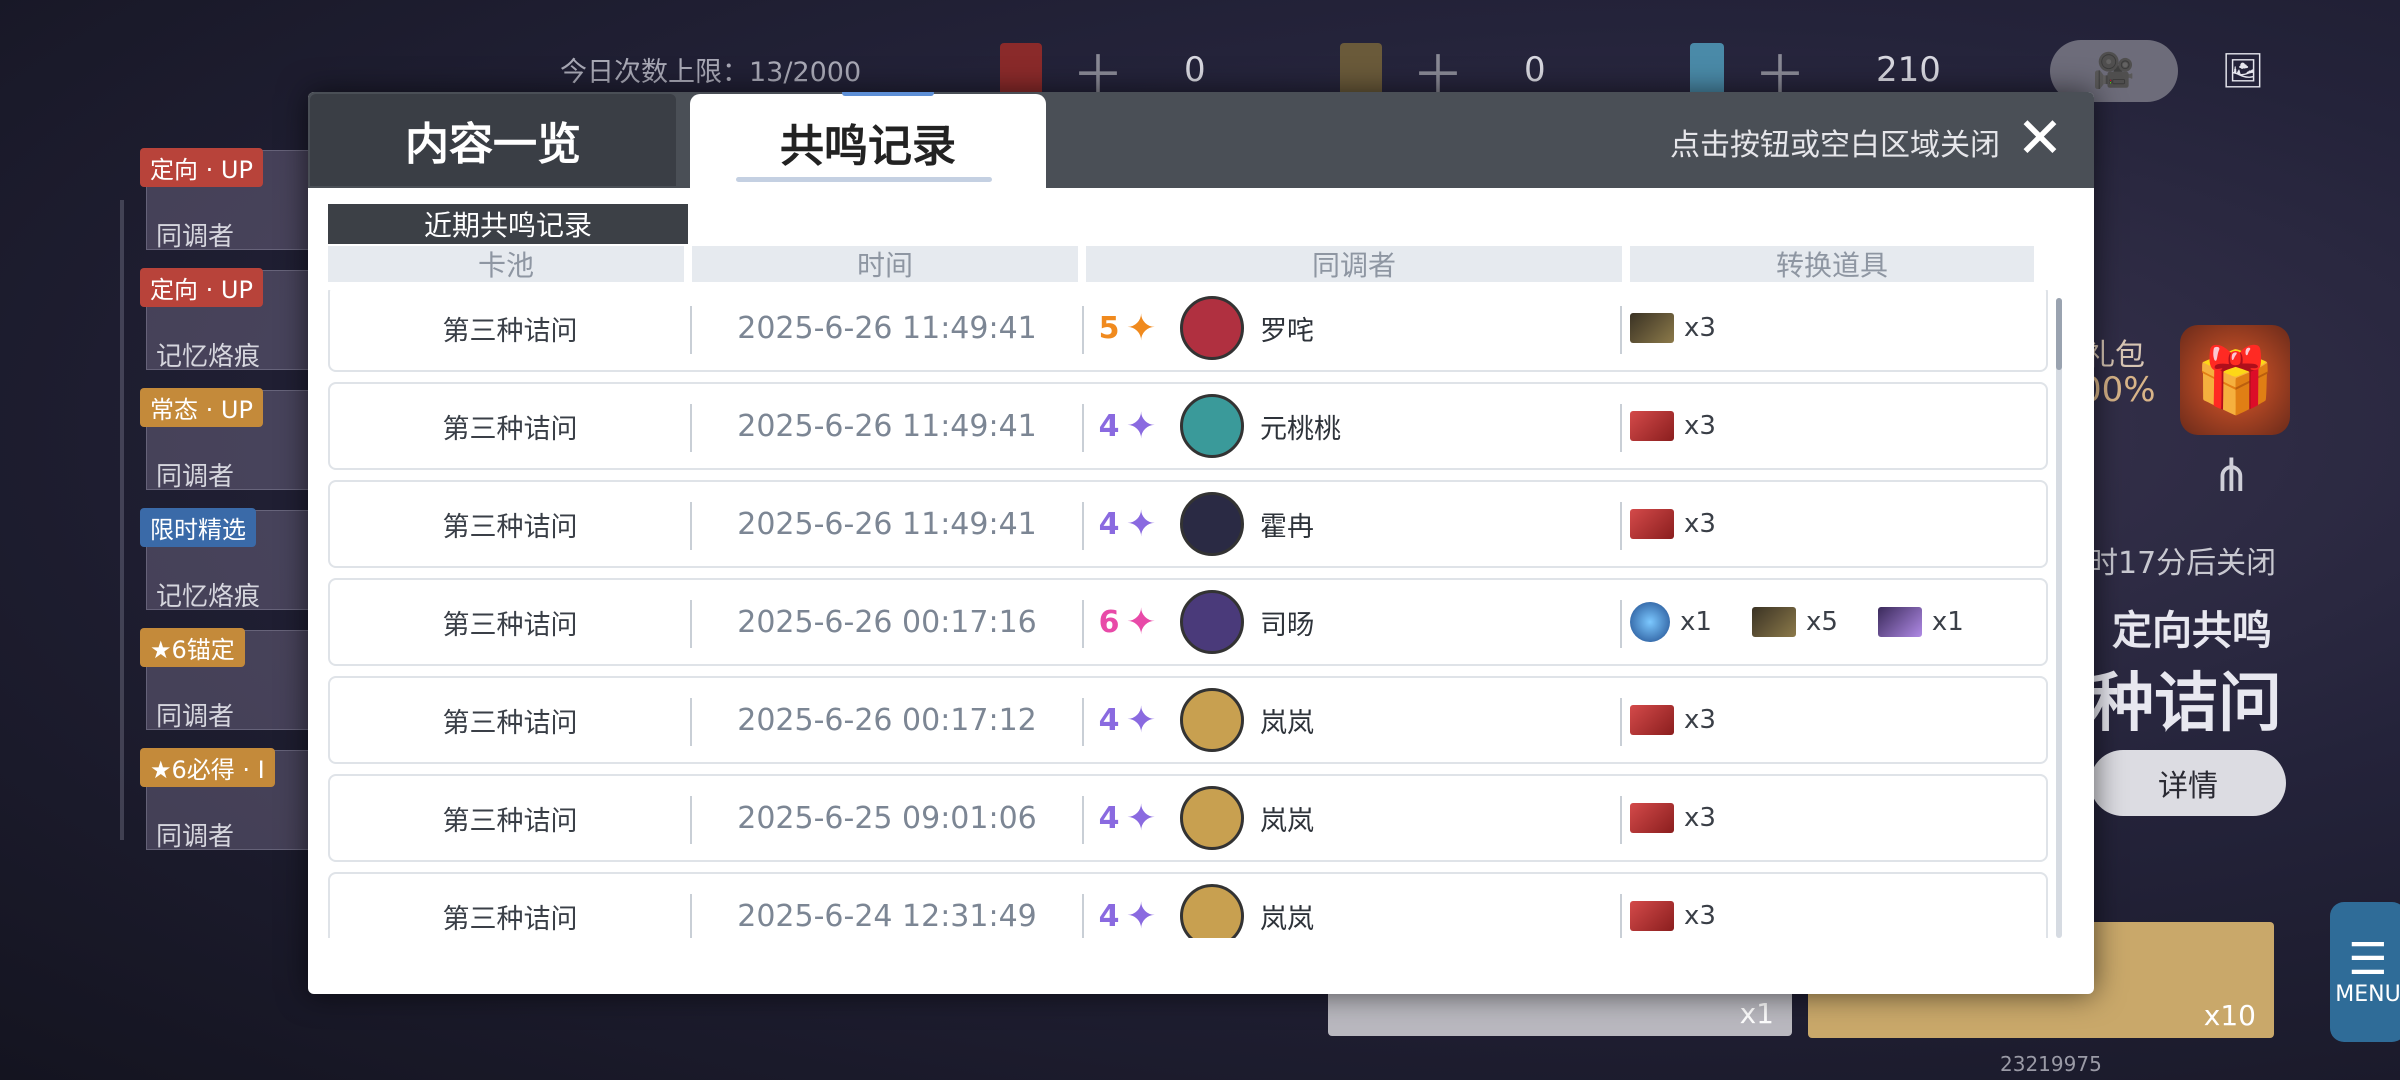 This screenshot has width=2400, height=1080. Describe the element at coordinates (201, 287) in the screenshot. I see `banner-tag: 定向 · UP` at that location.